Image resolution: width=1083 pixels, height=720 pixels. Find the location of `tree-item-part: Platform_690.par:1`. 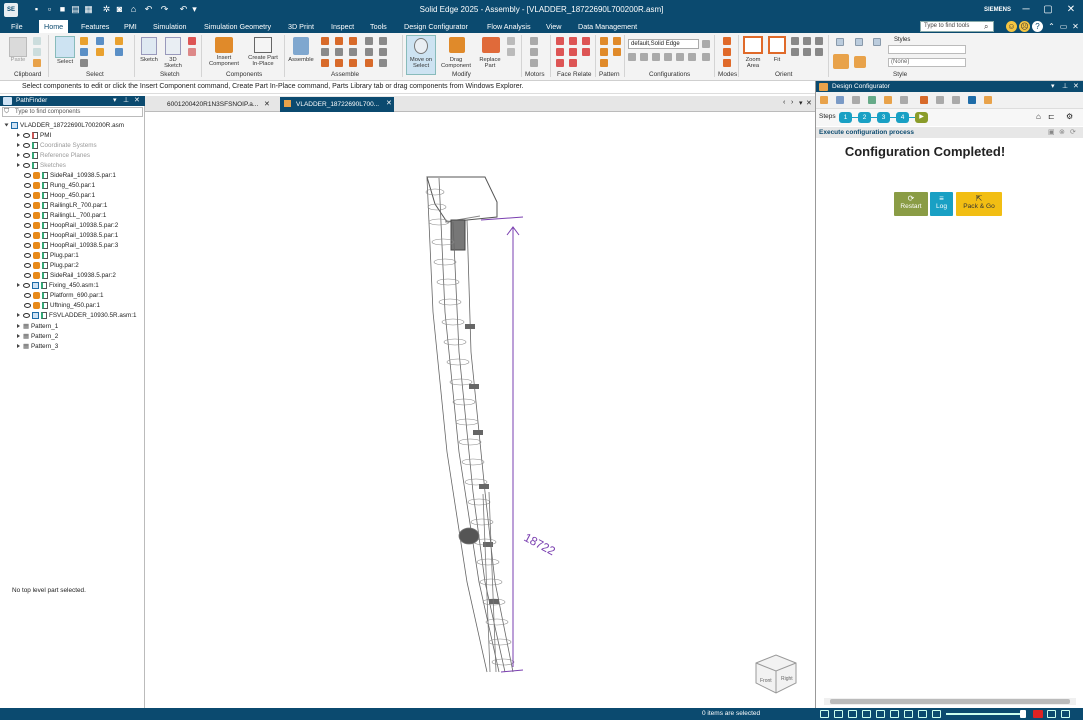

tree-item-part: Platform_690.par:1 is located at coordinates (52, 296).